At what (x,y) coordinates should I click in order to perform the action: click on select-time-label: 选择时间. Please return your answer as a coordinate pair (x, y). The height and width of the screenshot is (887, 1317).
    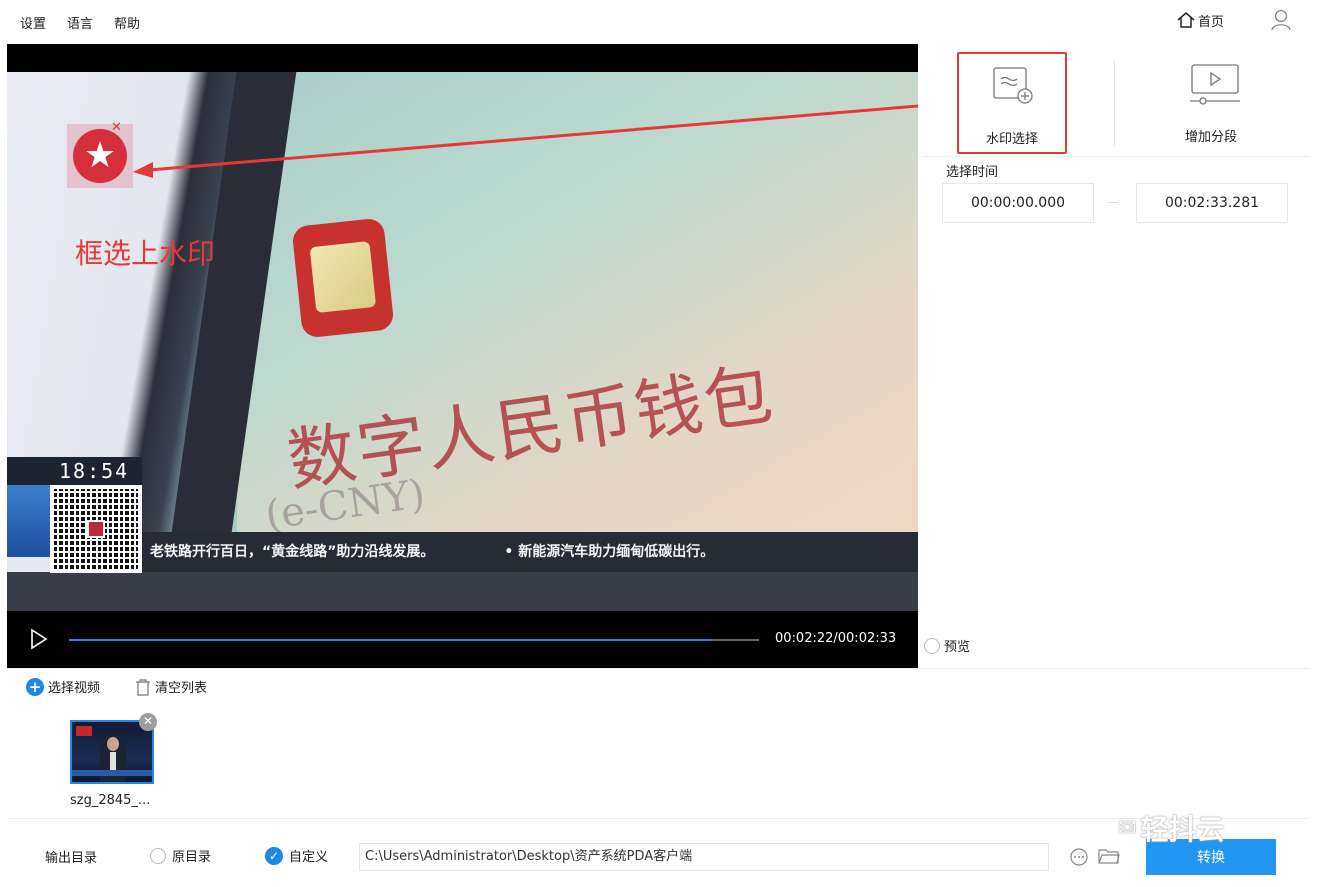
    Looking at the image, I should click on (972, 172).